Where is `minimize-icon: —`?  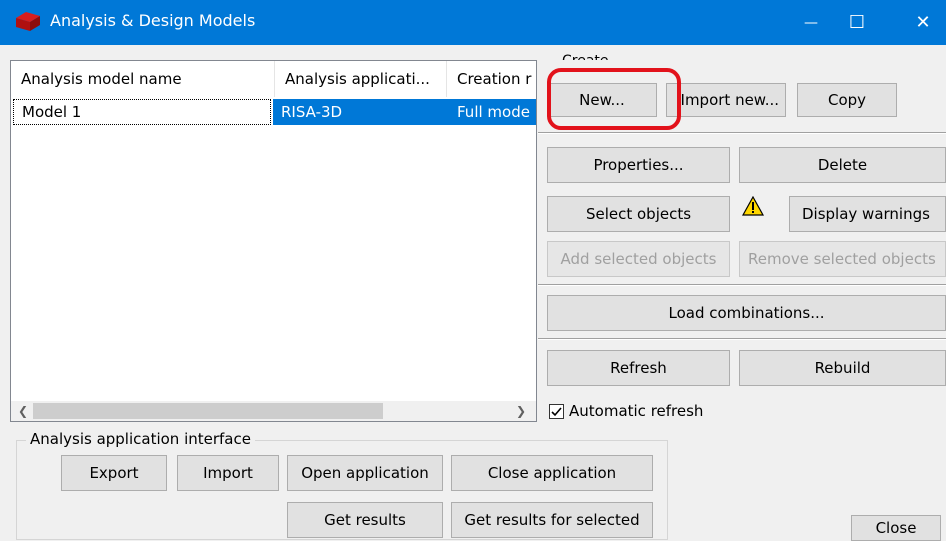
minimize-icon: — is located at coordinates (811, 22).